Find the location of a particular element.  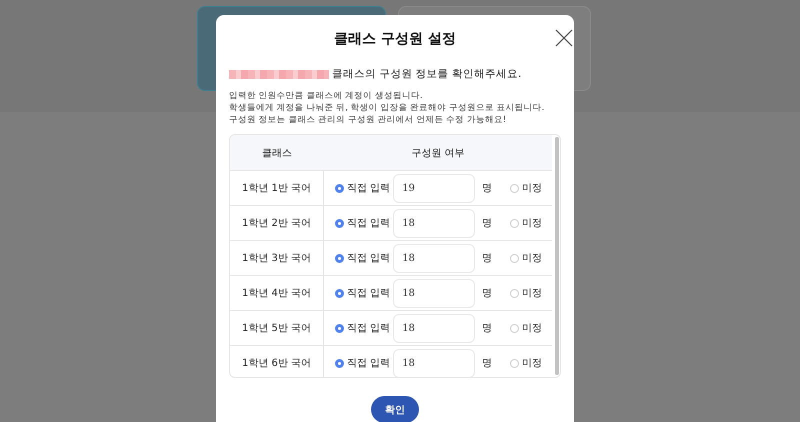

class-name: 1학년 4반 국어 is located at coordinates (277, 293).